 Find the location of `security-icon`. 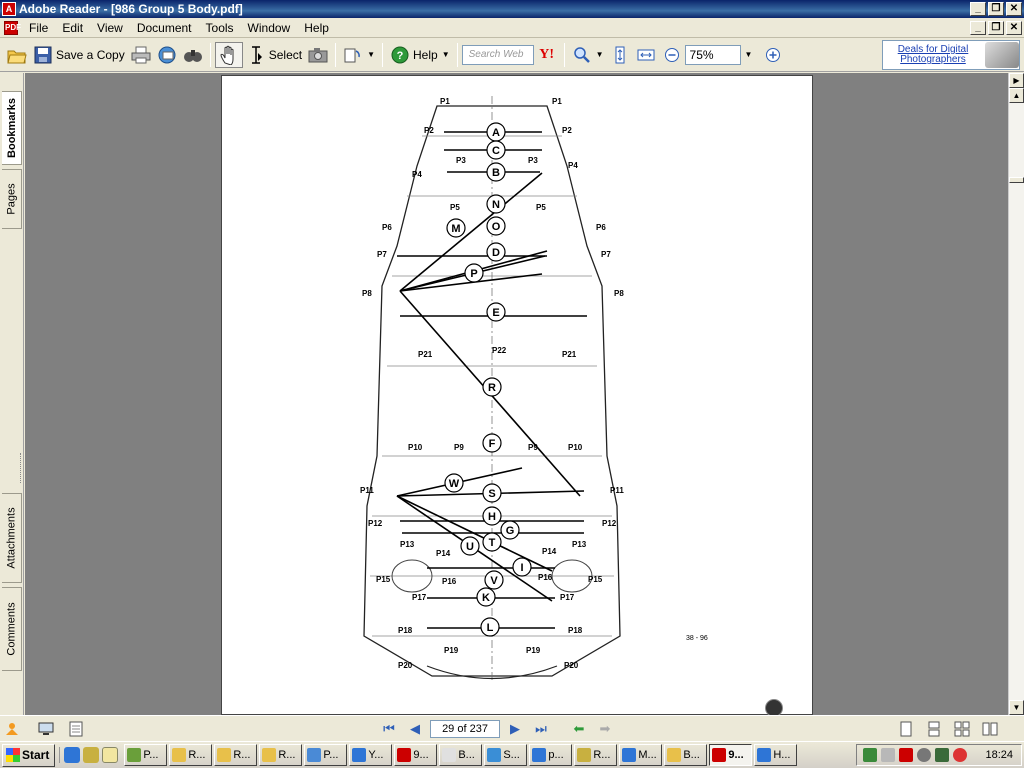

security-icon is located at coordinates (924, 755).